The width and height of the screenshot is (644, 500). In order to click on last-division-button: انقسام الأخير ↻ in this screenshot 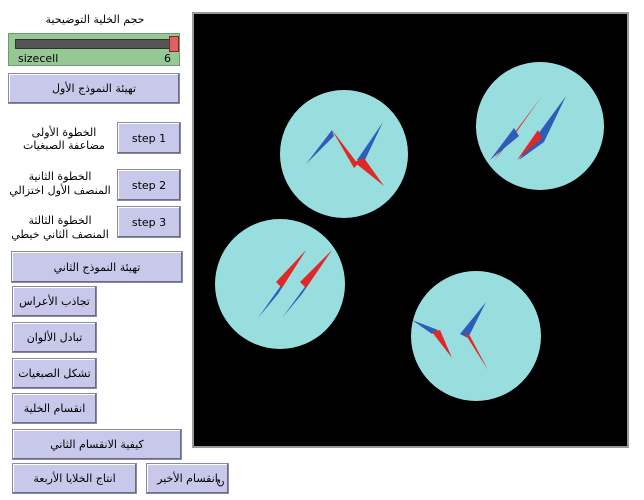, I will do `click(187, 478)`.